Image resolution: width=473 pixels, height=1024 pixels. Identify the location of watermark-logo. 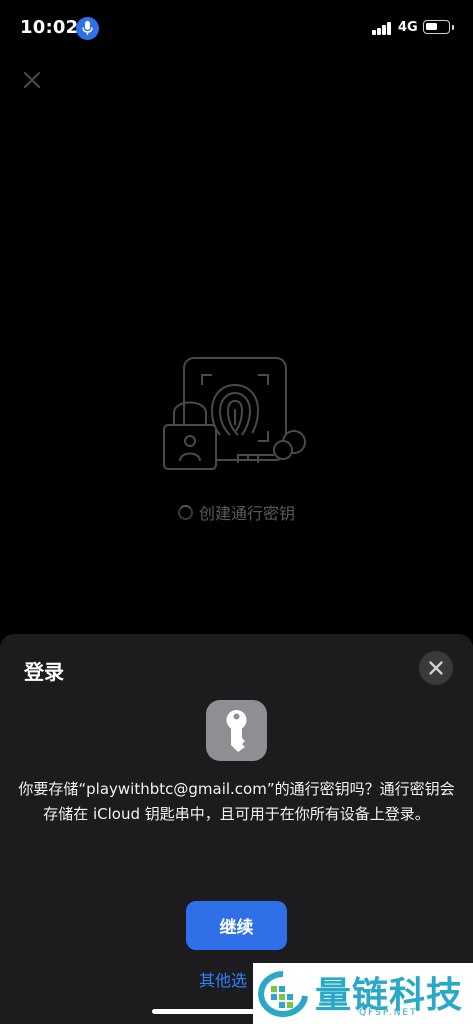
(283, 994).